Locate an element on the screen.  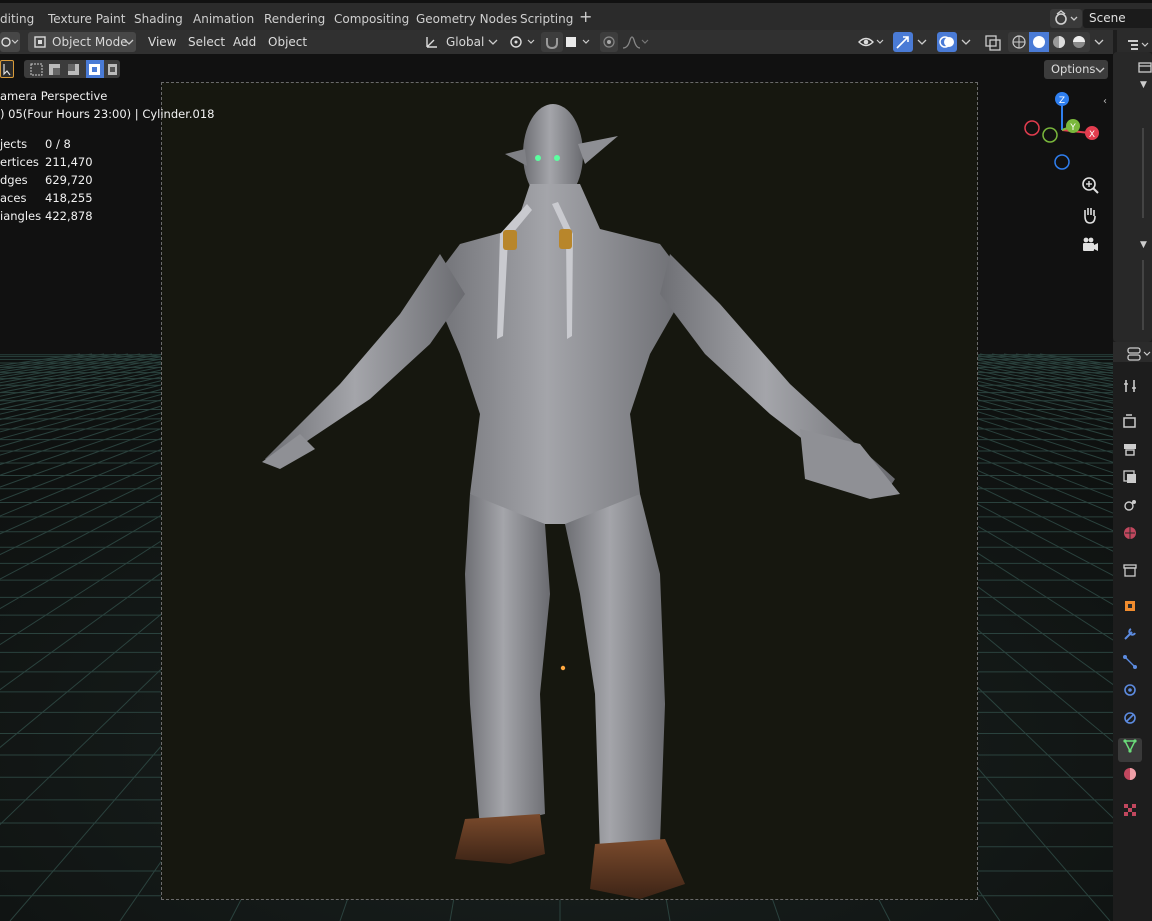
falloff-curve-icon is located at coordinates (635, 42).